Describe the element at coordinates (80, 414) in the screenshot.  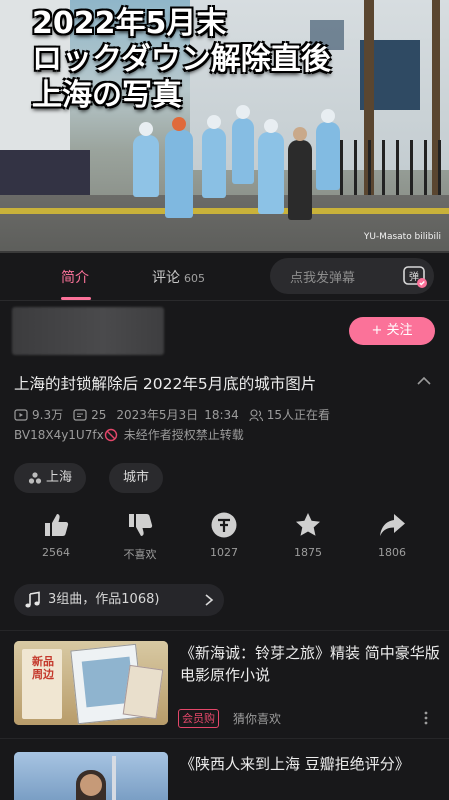
I see `danmaku-count-icon` at that location.